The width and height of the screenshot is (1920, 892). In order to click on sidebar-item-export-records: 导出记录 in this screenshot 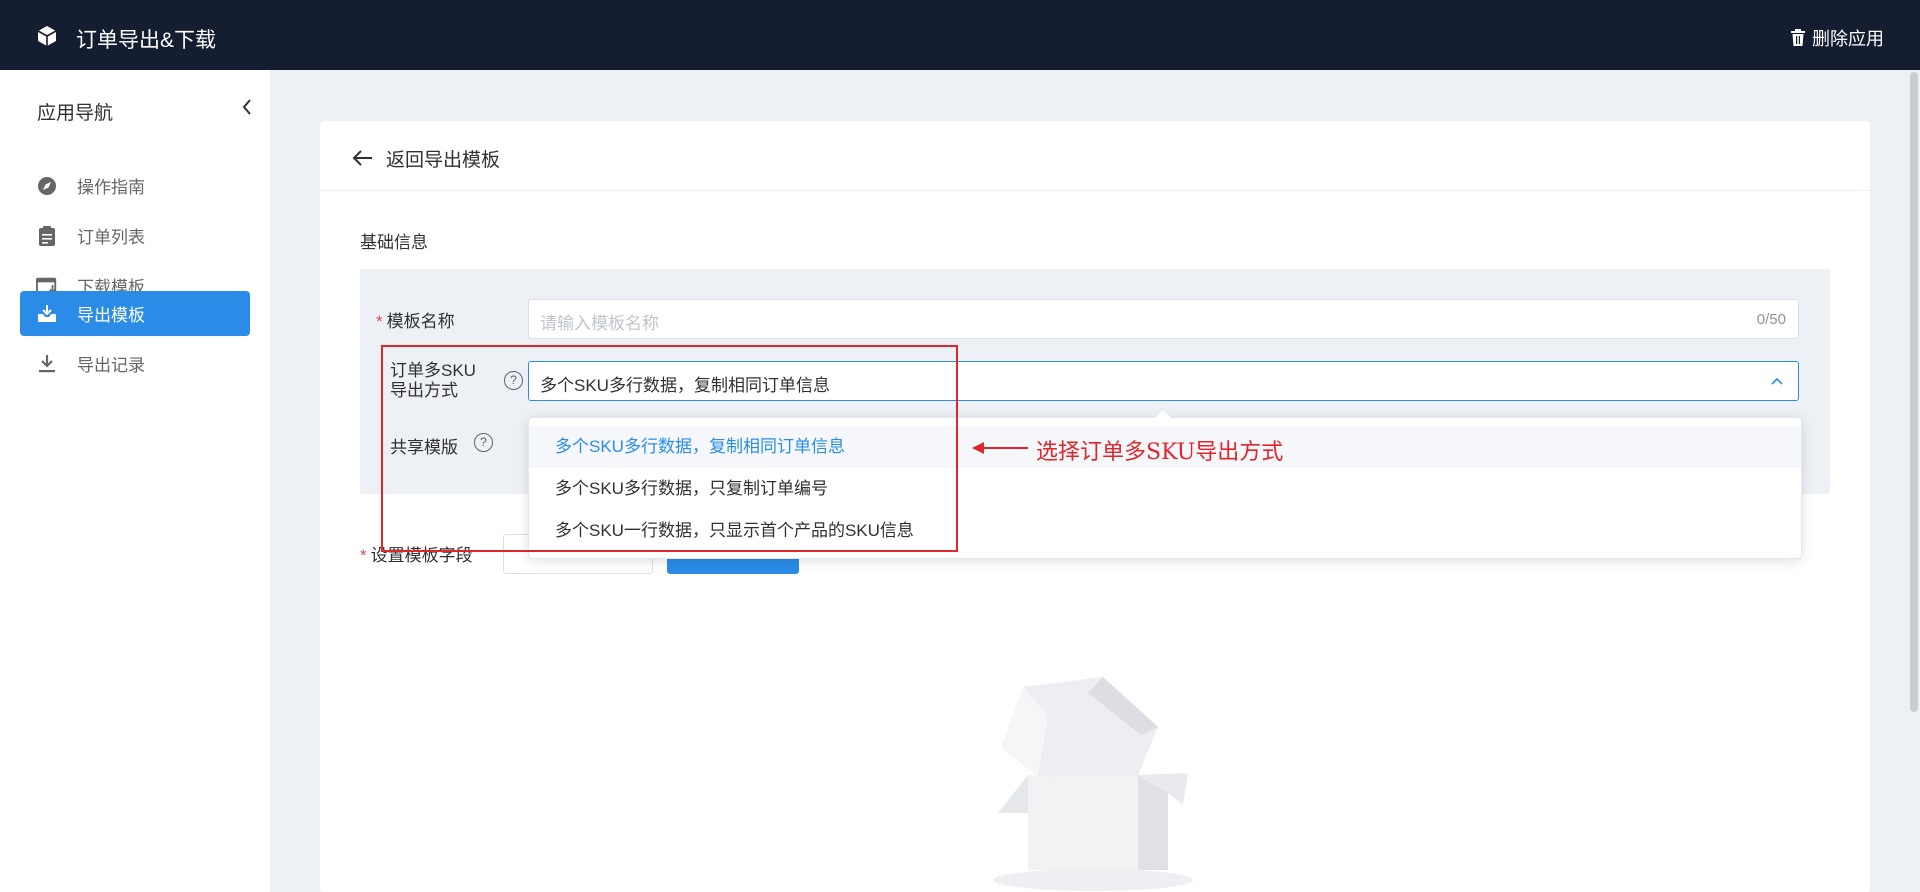, I will do `click(135, 363)`.